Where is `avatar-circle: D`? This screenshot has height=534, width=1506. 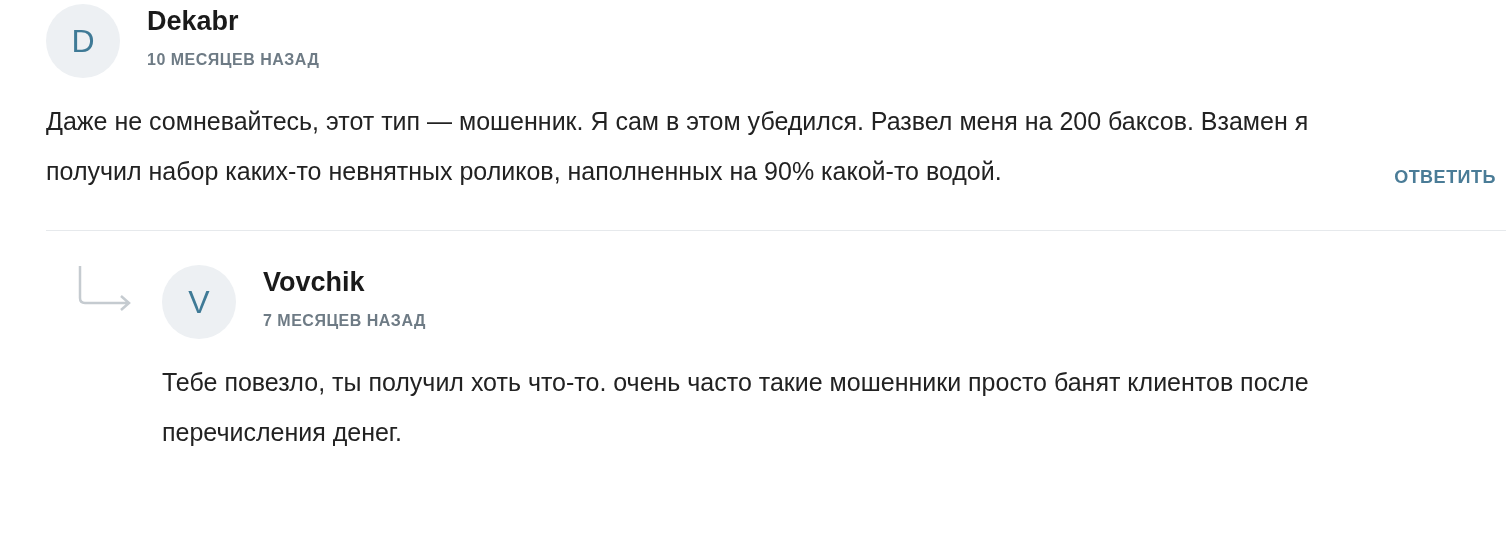 avatar-circle: D is located at coordinates (83, 41).